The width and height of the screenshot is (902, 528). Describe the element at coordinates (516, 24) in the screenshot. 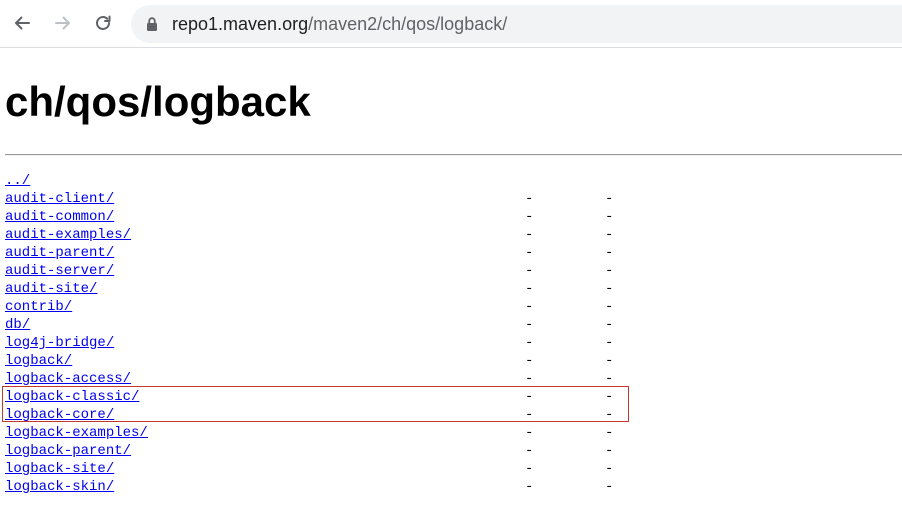

I see `address-bar: repo1.maven.org/maven2/ch/qos/logback/` at that location.